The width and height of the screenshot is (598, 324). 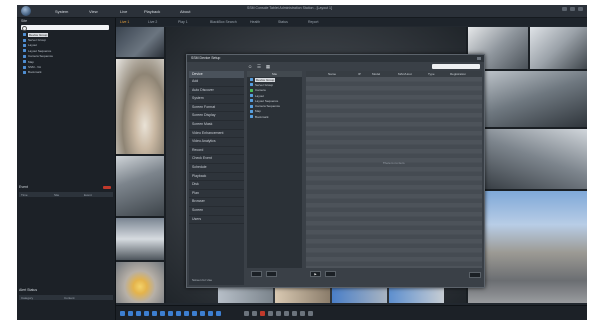 I want to click on tab-status: Status, so click(x=283, y=22).